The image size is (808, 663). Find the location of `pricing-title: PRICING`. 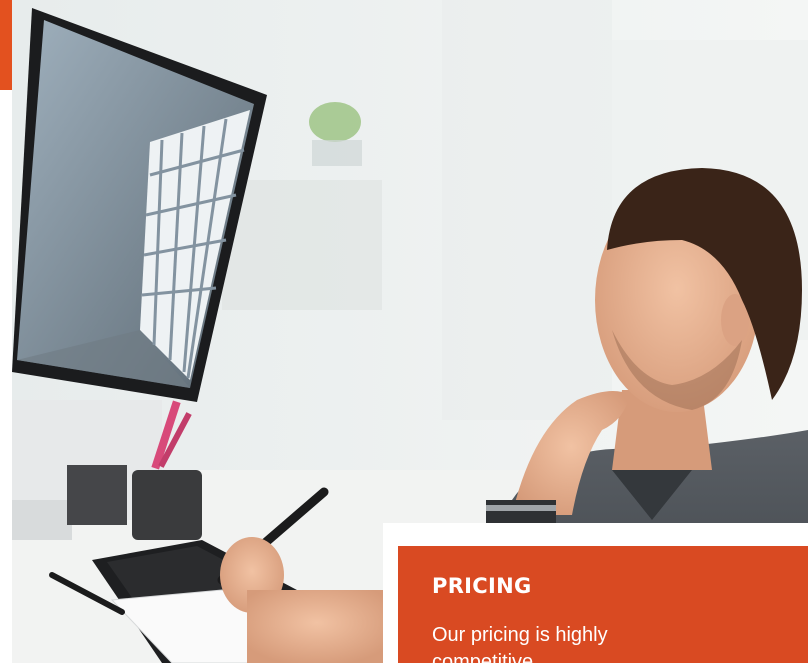

pricing-title: PRICING is located at coordinates (482, 586).